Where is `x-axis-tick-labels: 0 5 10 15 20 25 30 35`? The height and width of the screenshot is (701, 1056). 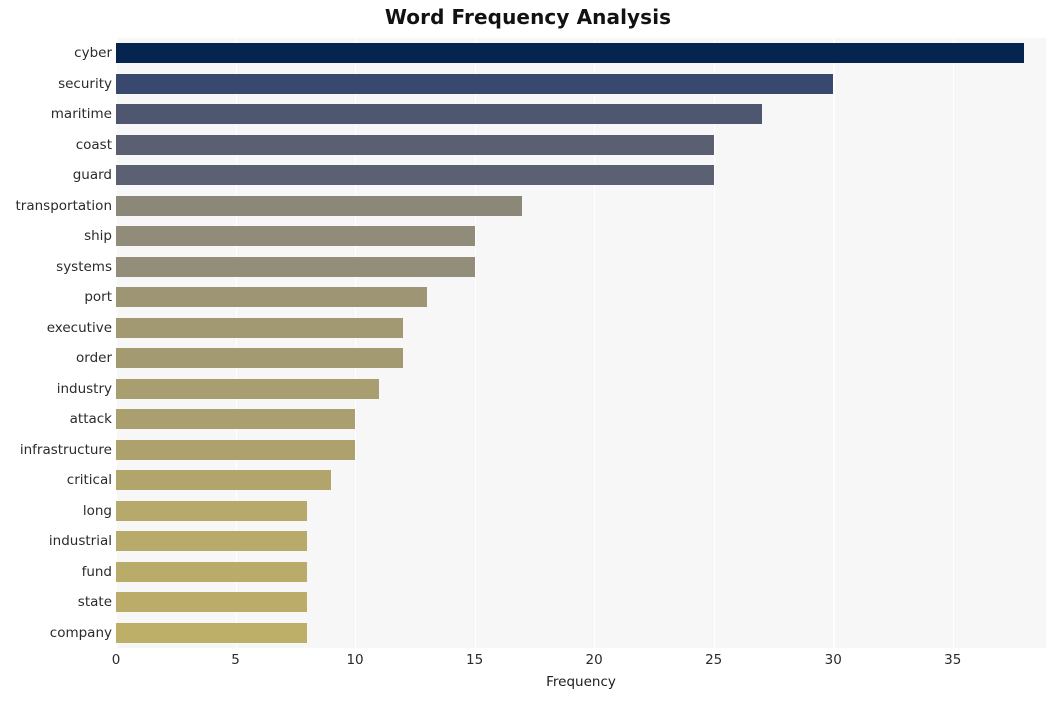
x-axis-tick-labels: 0 5 10 15 20 25 30 35 is located at coordinates (528, 663).